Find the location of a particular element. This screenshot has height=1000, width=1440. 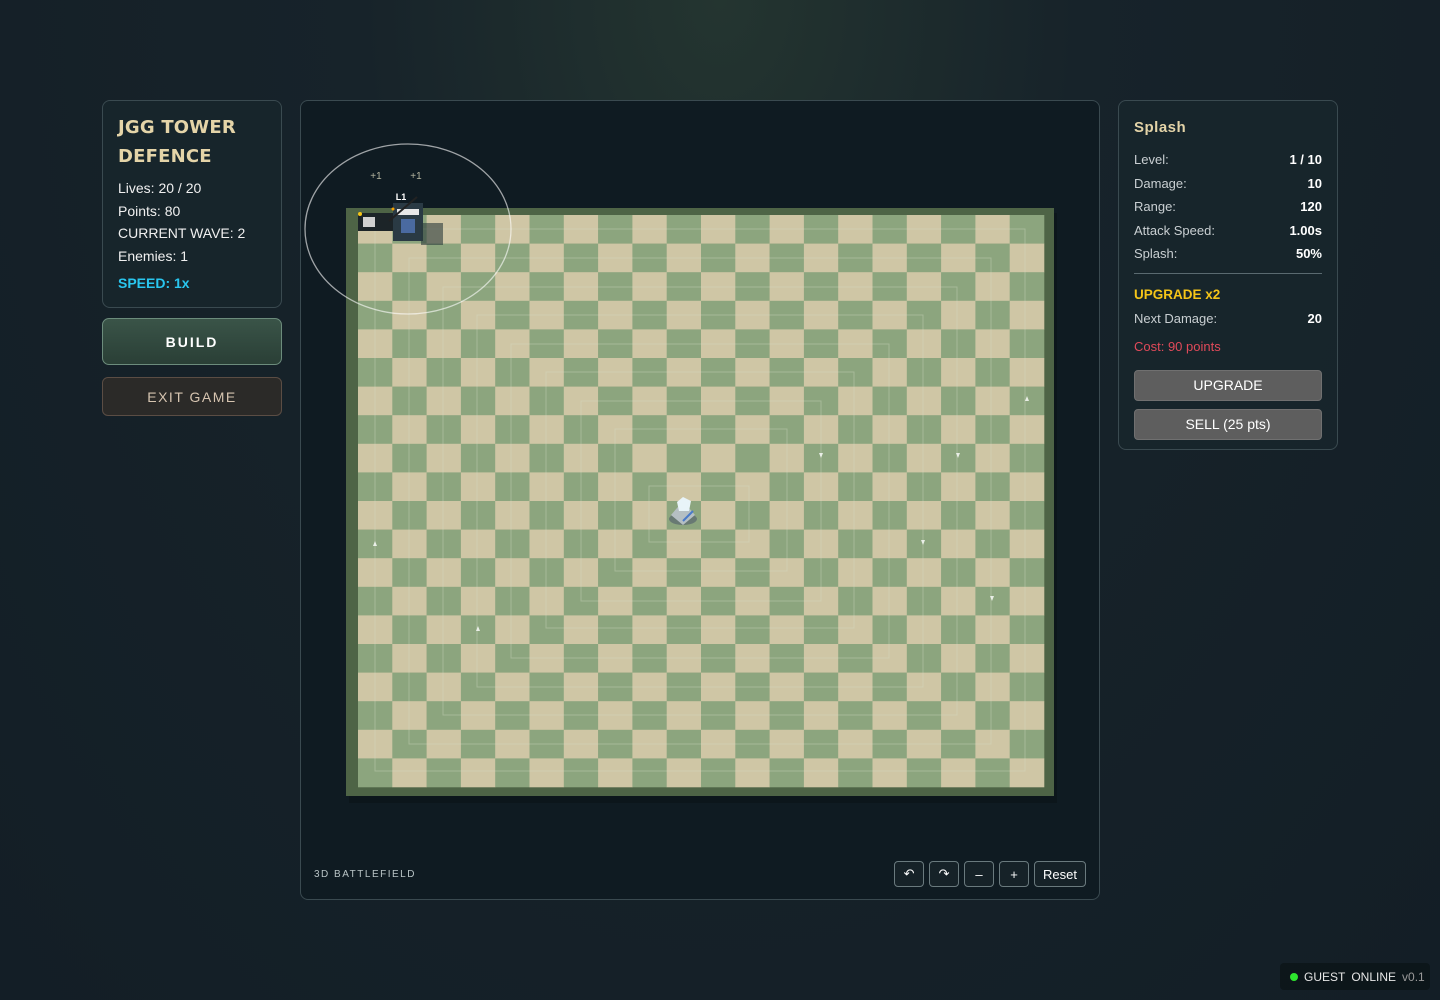

reset-view-button: Reset is located at coordinates (1060, 874).